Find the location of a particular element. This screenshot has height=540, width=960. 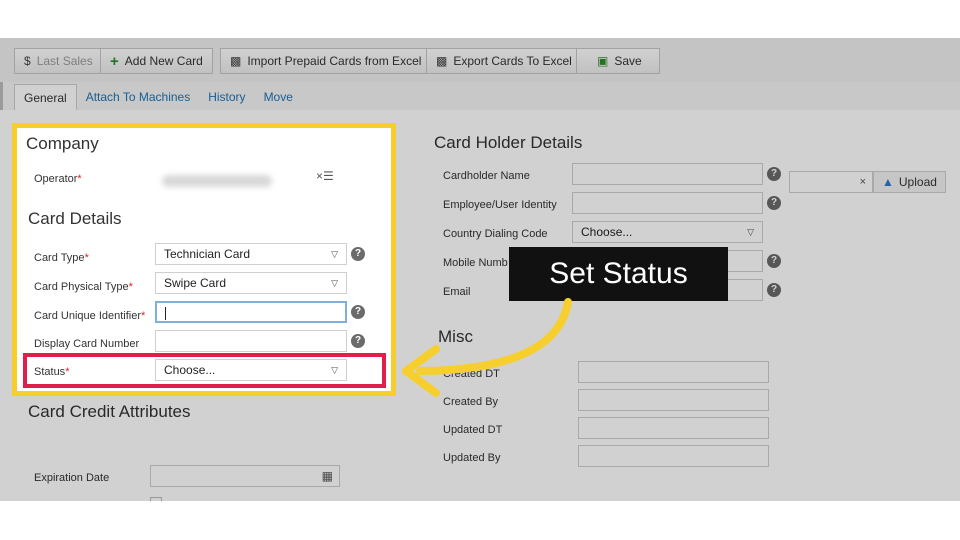

arrow-curve is located at coordinates (494, 336).